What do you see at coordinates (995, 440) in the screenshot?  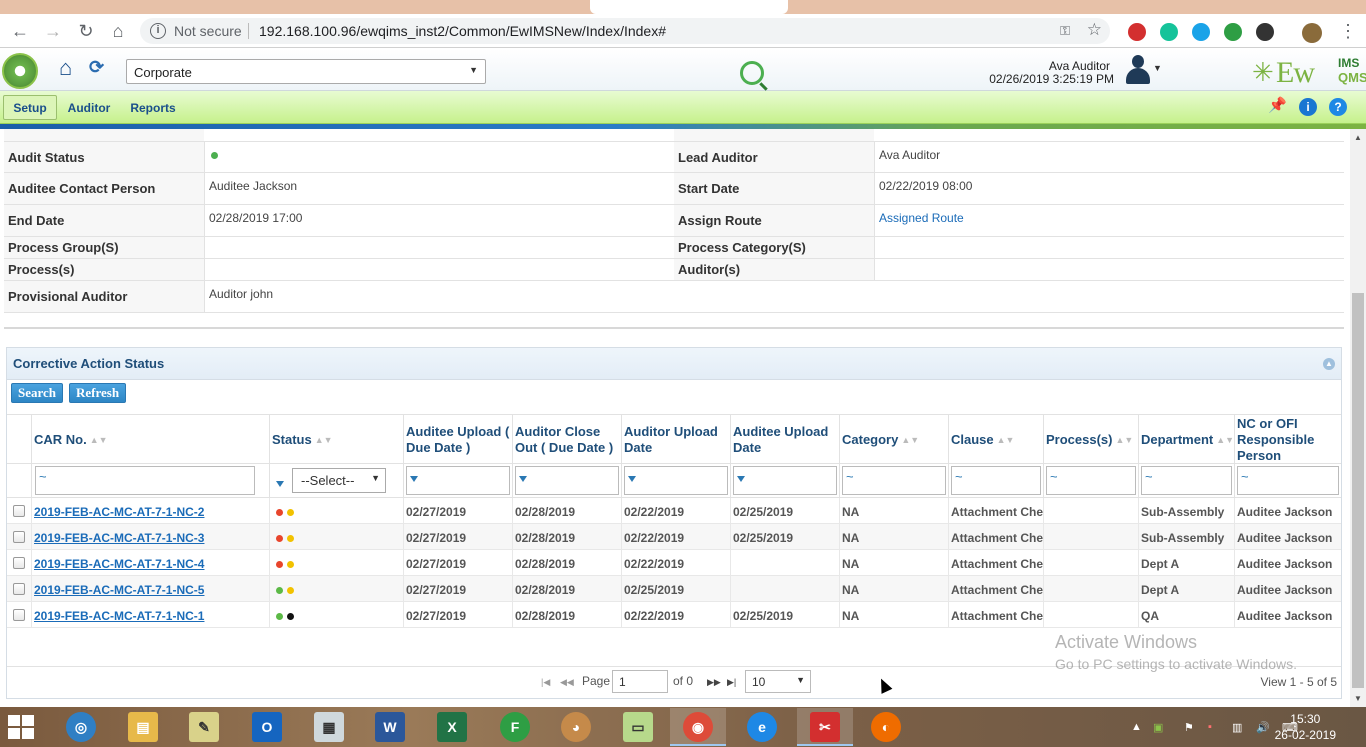 I see `col-clause: Clause ▲▼` at bounding box center [995, 440].